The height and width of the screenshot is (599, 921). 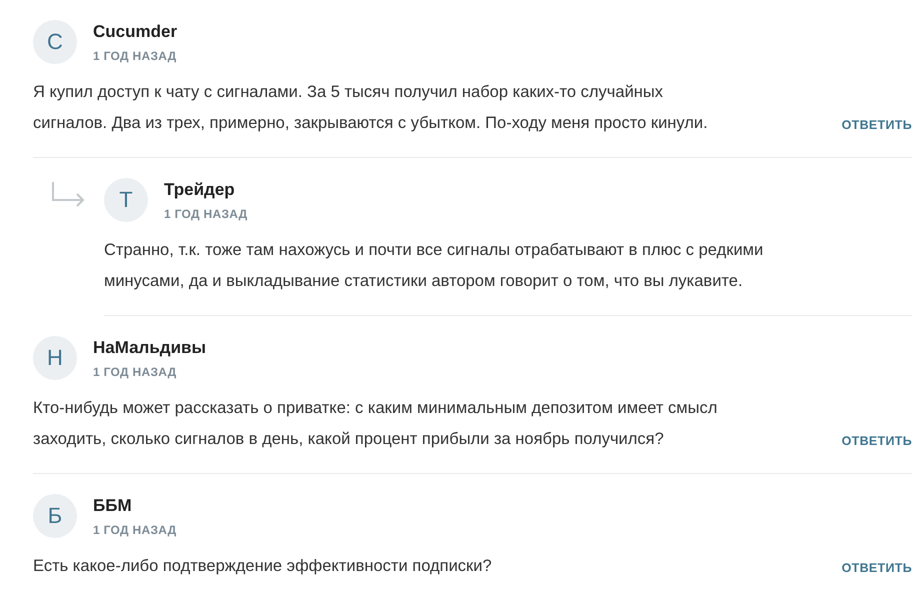 What do you see at coordinates (434, 266) in the screenshot?
I see `comment-text: Странно, т.к. тоже там нахожусь и почти все сигналы отрабатывают в плюс с редкими минусами, да и выкладывание статистики автором говорит о том, что вы лукавите.` at bounding box center [434, 266].